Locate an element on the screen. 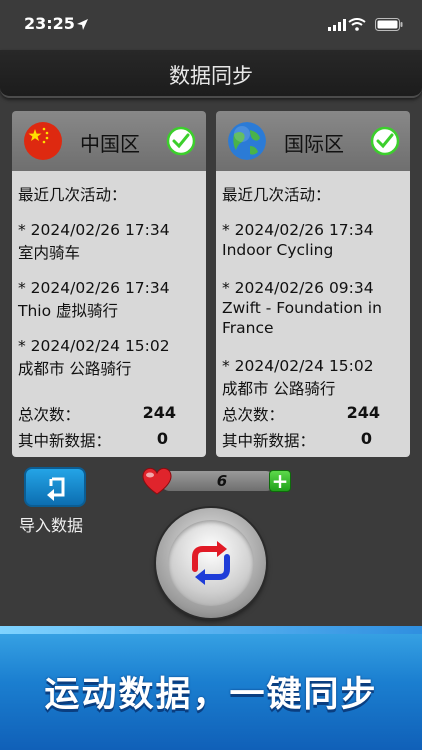 The image size is (422, 750). page-title: 数据同步 is located at coordinates (211, 76).